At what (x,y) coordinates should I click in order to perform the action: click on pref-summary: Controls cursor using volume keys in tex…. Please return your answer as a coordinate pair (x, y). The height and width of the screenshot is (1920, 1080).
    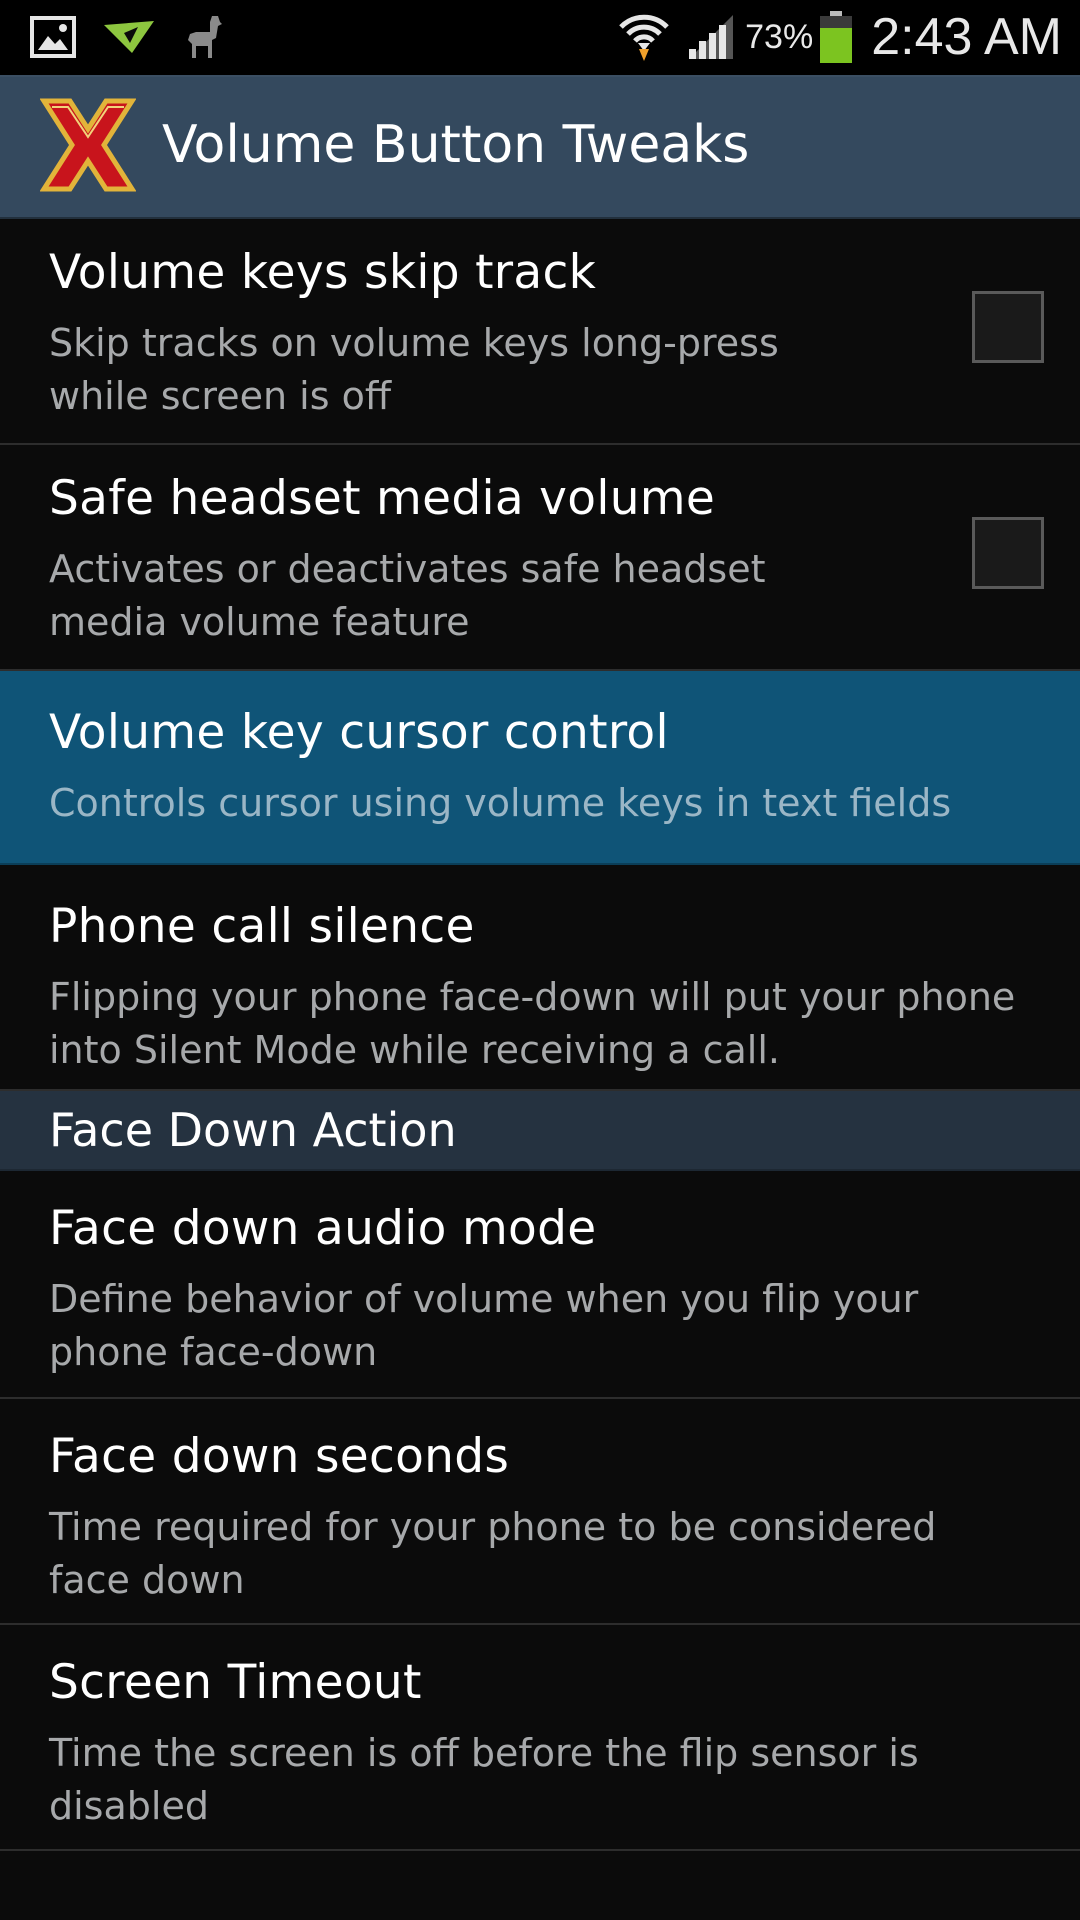
    Looking at the image, I should click on (500, 803).